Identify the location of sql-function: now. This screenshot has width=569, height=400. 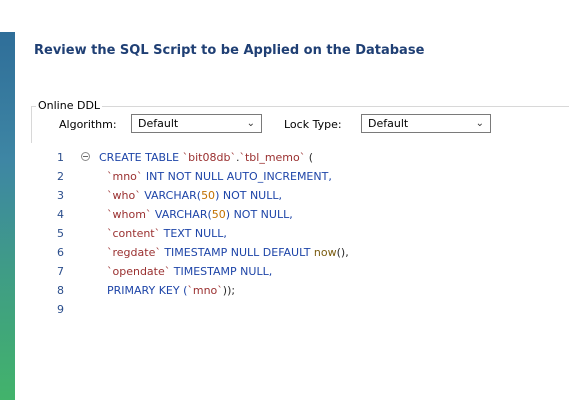
(325, 252).